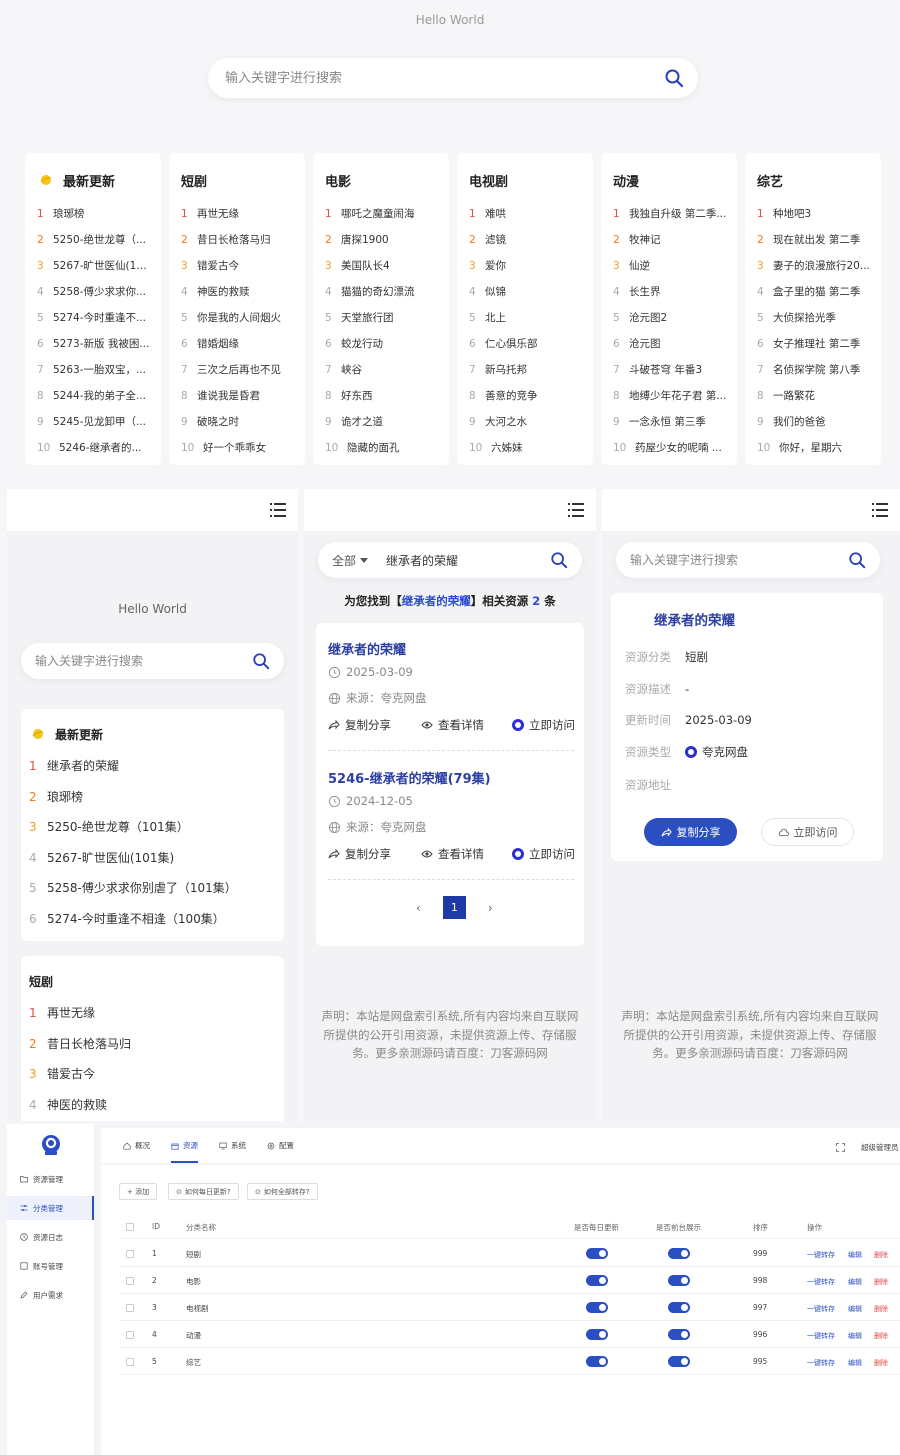  I want to click on list-item: 1 继承者的荣耀, so click(156, 766).